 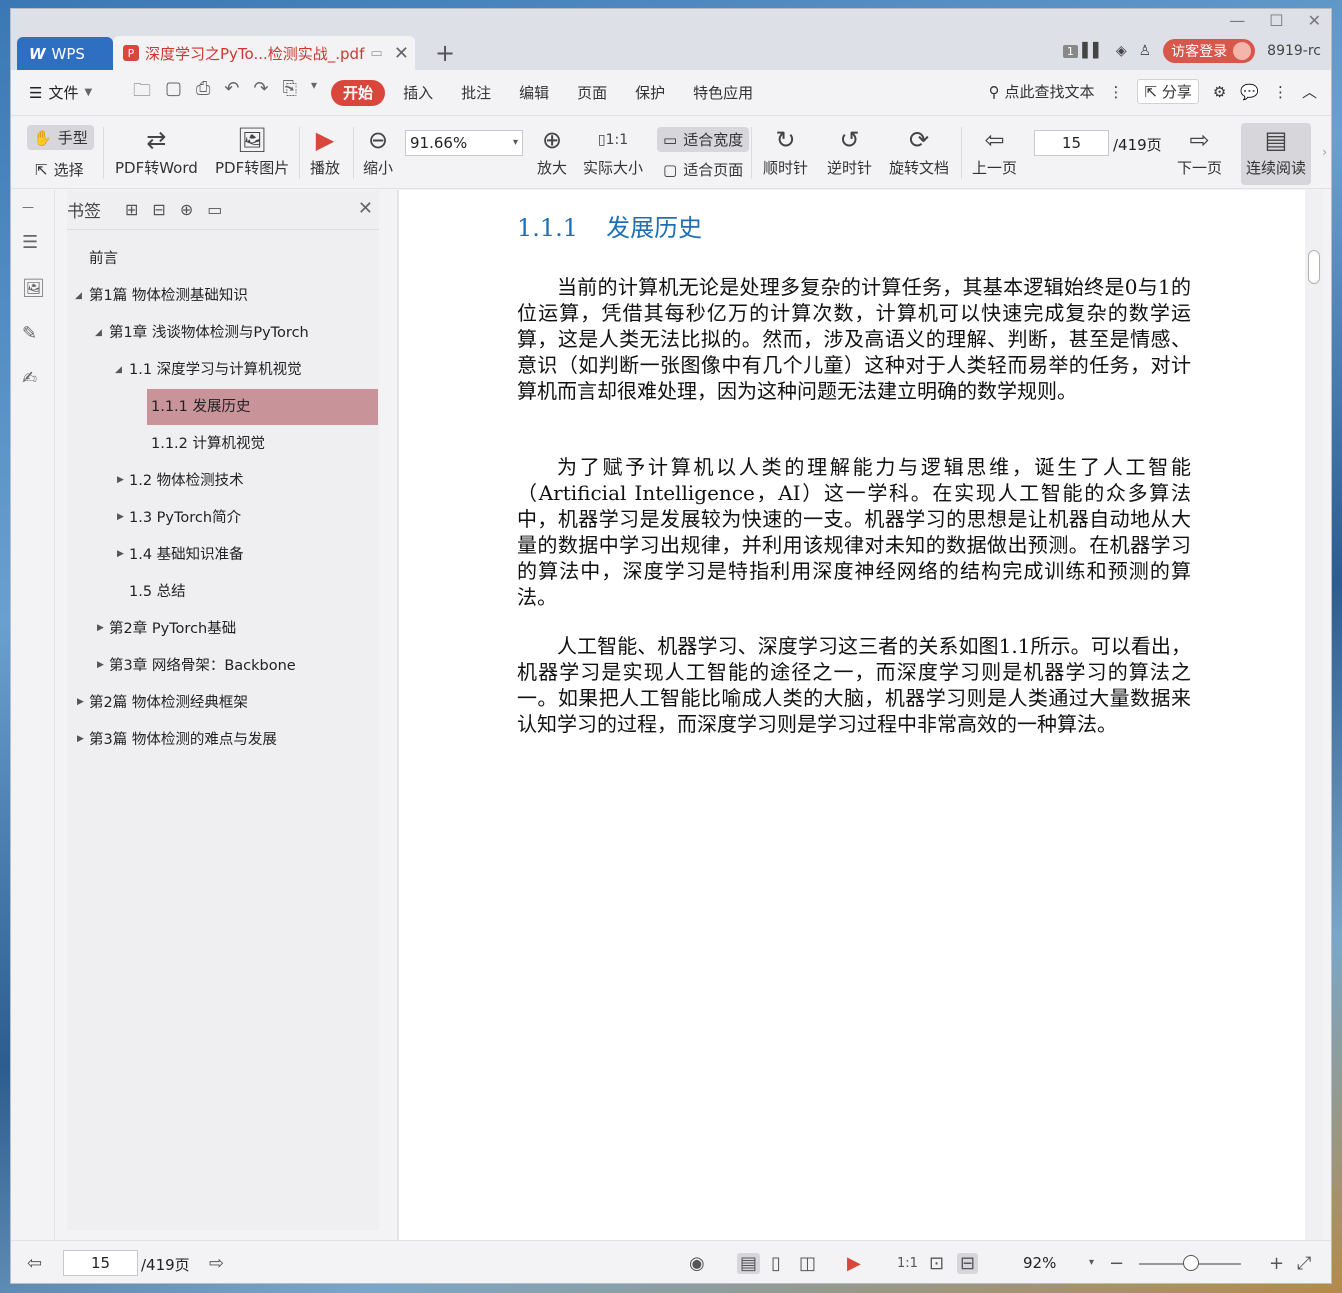 What do you see at coordinates (173, 93) in the screenshot?
I see `save-icon: ▢` at bounding box center [173, 93].